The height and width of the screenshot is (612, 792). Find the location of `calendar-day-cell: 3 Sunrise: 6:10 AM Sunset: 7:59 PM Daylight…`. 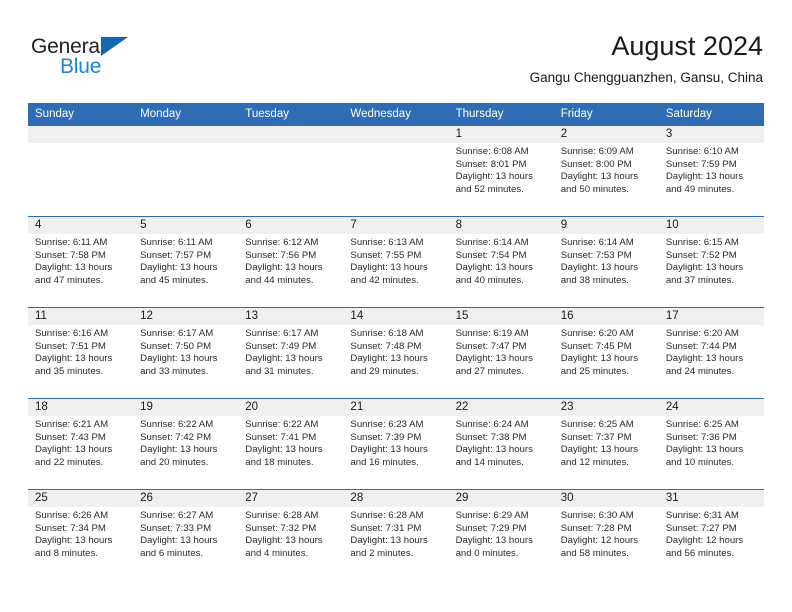

calendar-day-cell: 3 Sunrise: 6:10 AM Sunset: 7:59 PM Daylight… is located at coordinates (711, 171).